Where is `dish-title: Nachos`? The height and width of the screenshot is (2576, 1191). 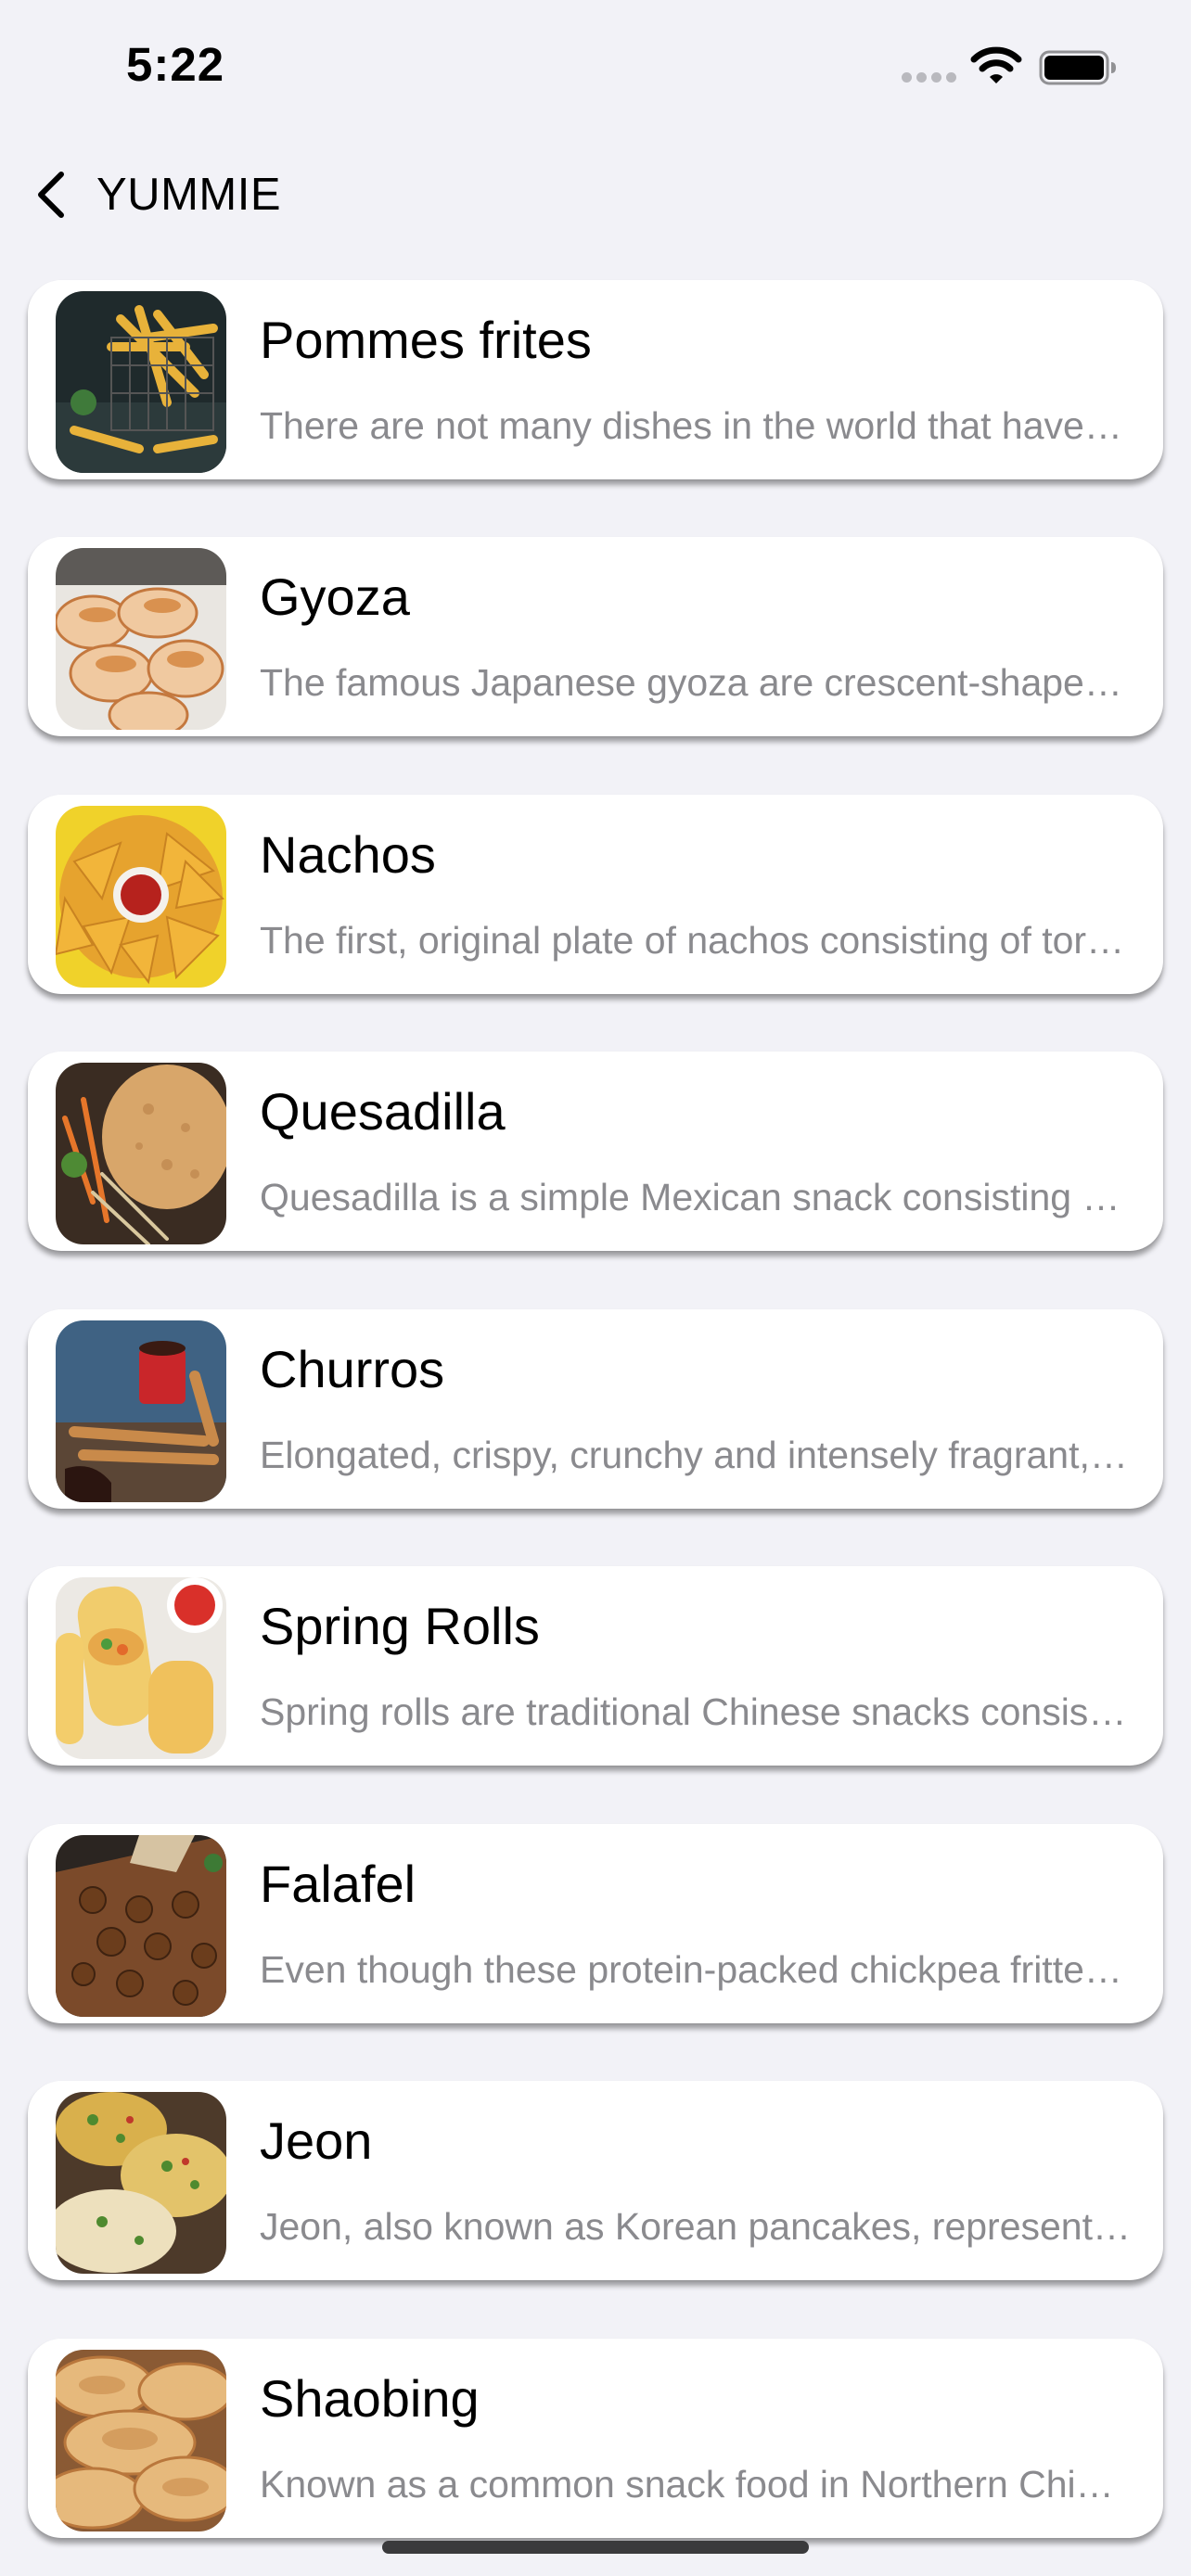 dish-title: Nachos is located at coordinates (348, 854).